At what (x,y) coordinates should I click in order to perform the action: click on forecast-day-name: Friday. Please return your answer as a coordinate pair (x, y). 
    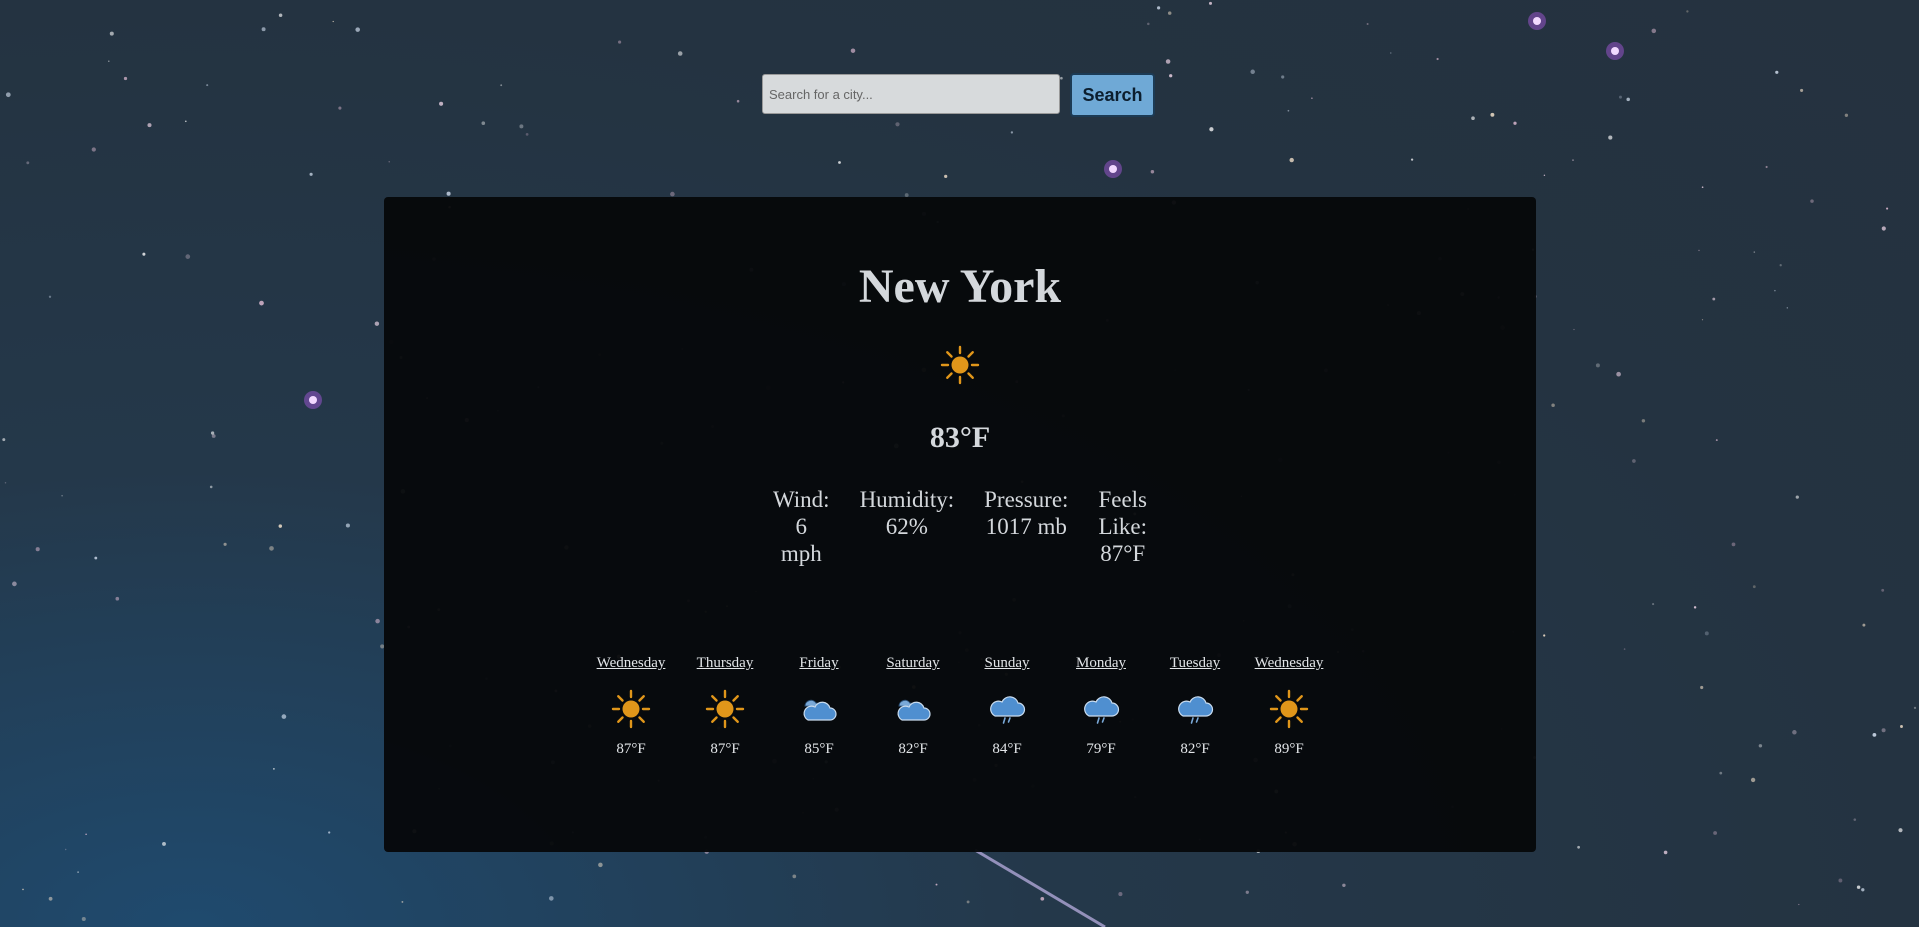
    Looking at the image, I should click on (818, 665).